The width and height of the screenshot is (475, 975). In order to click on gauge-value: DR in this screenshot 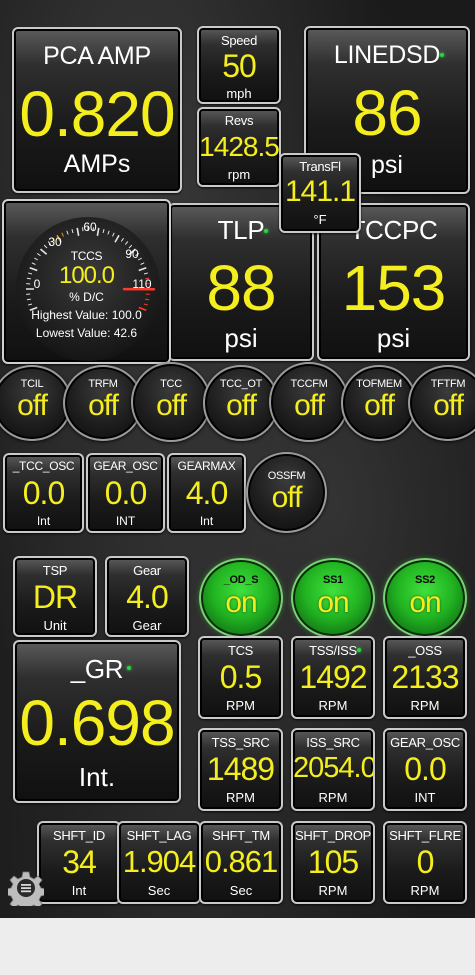, I will do `click(55, 597)`.